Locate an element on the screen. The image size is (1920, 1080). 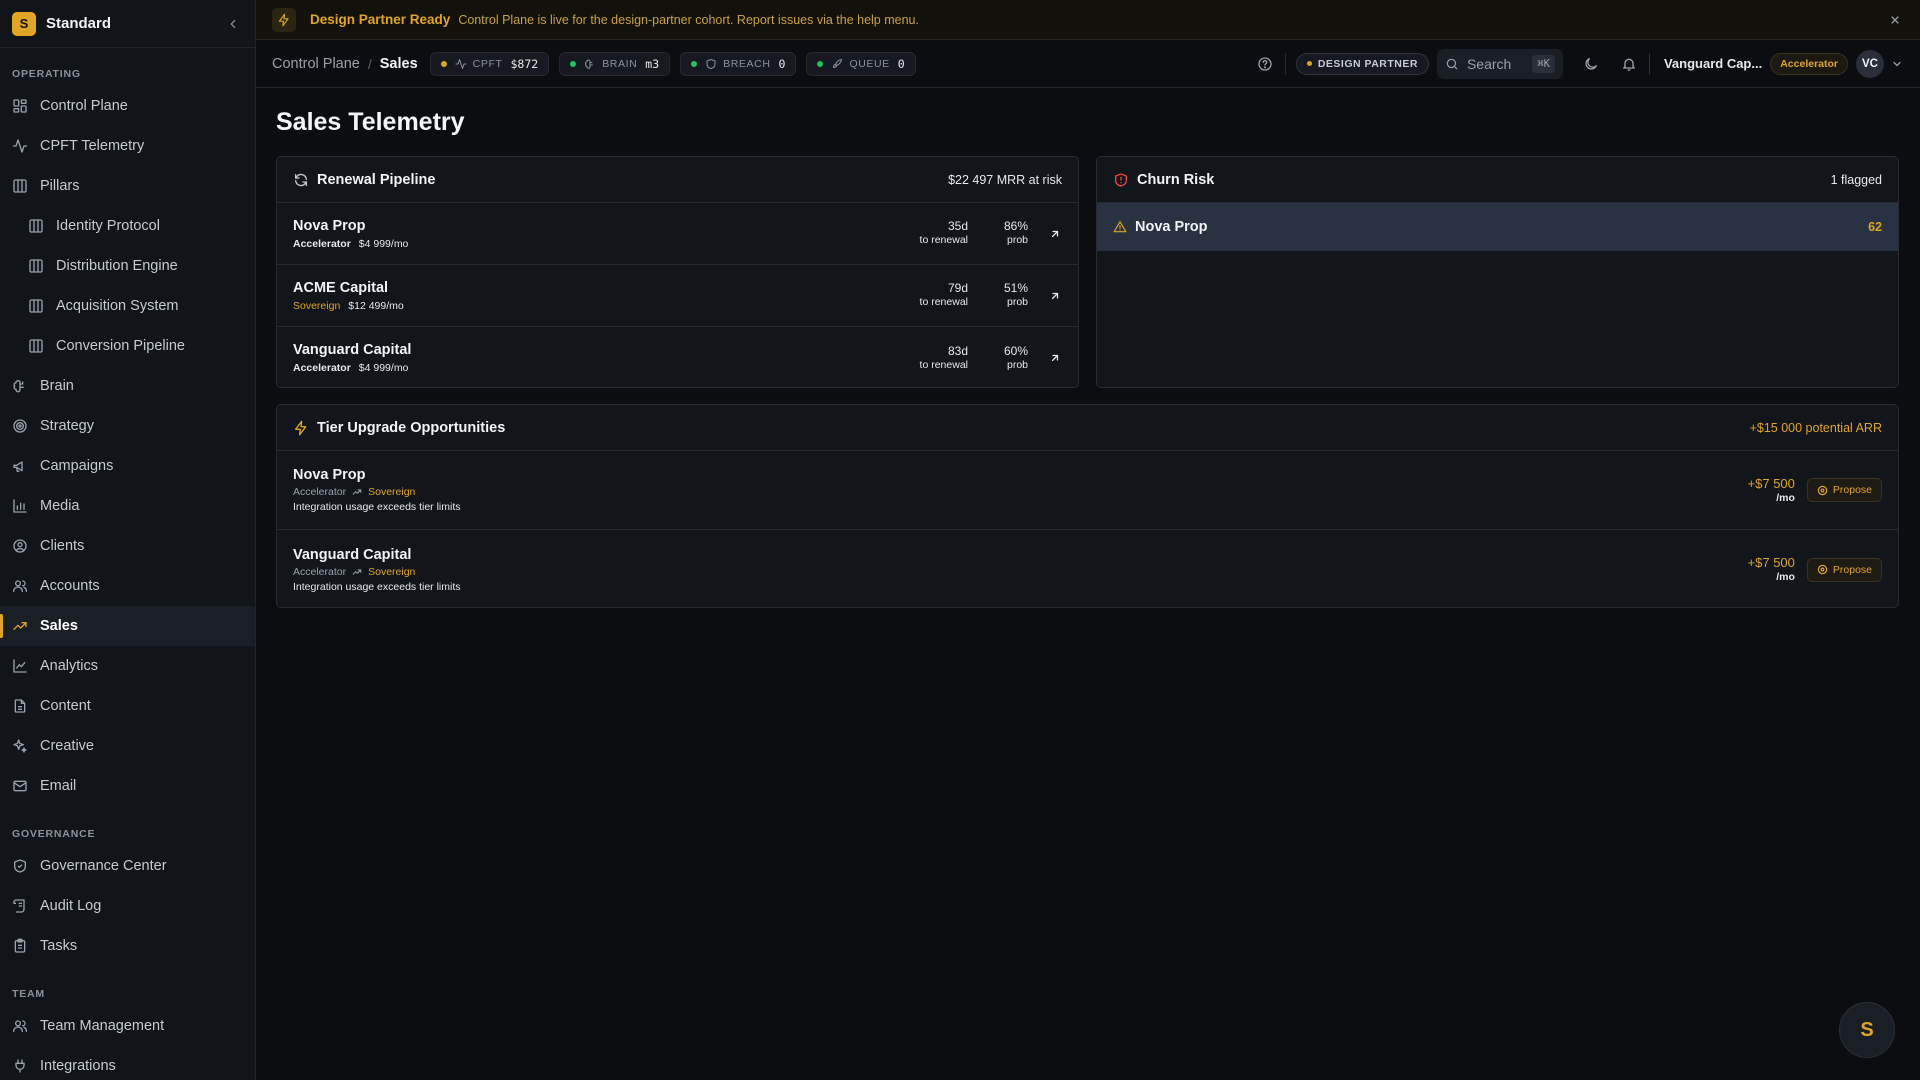
sidebar-item-label: CPFT Telemetry is located at coordinates (92, 146).